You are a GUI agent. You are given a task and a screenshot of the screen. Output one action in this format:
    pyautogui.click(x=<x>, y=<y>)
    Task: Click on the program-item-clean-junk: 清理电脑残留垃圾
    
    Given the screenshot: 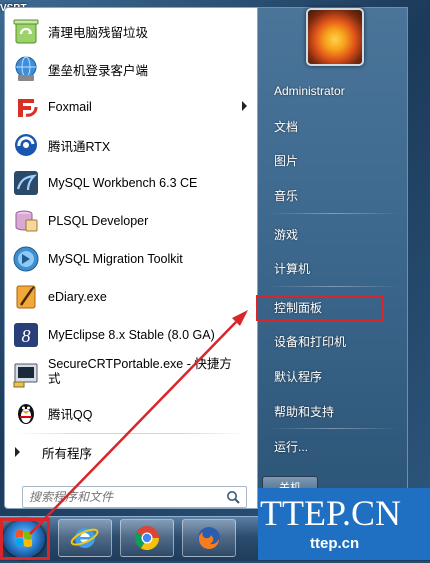 What is the action you would take?
    pyautogui.click(x=131, y=31)
    